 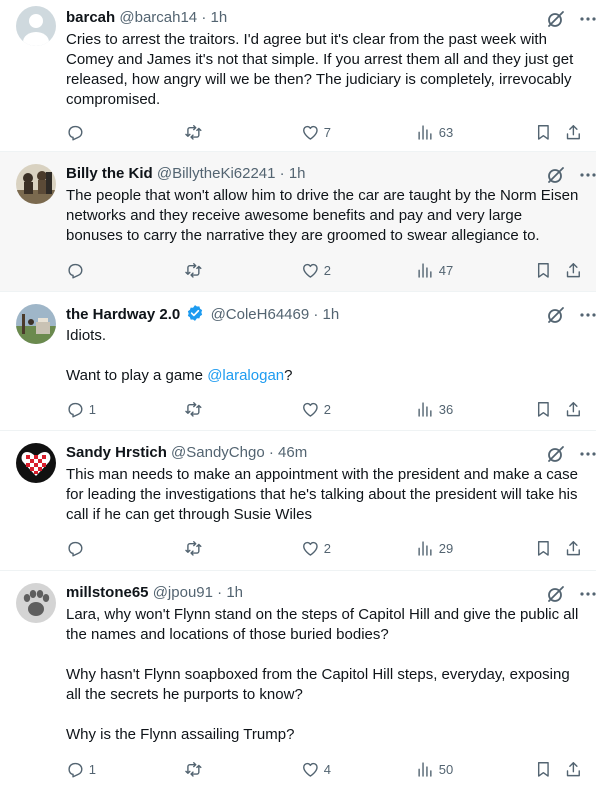 What do you see at coordinates (86, 335) in the screenshot?
I see `post-text-line: Idiots.` at bounding box center [86, 335].